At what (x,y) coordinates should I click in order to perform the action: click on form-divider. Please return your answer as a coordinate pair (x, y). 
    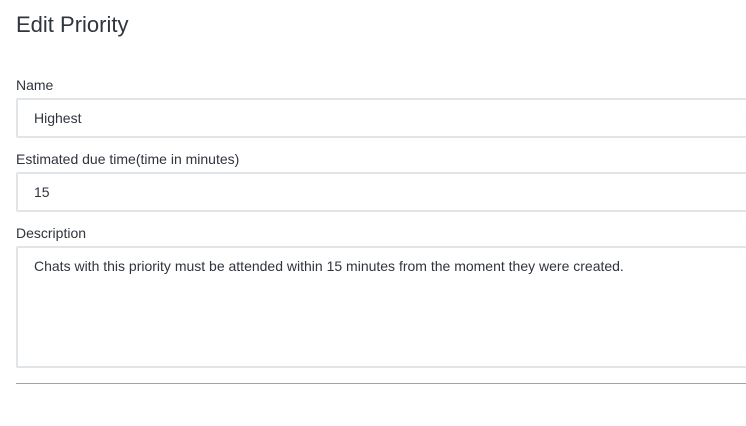
    Looking at the image, I should click on (381, 383).